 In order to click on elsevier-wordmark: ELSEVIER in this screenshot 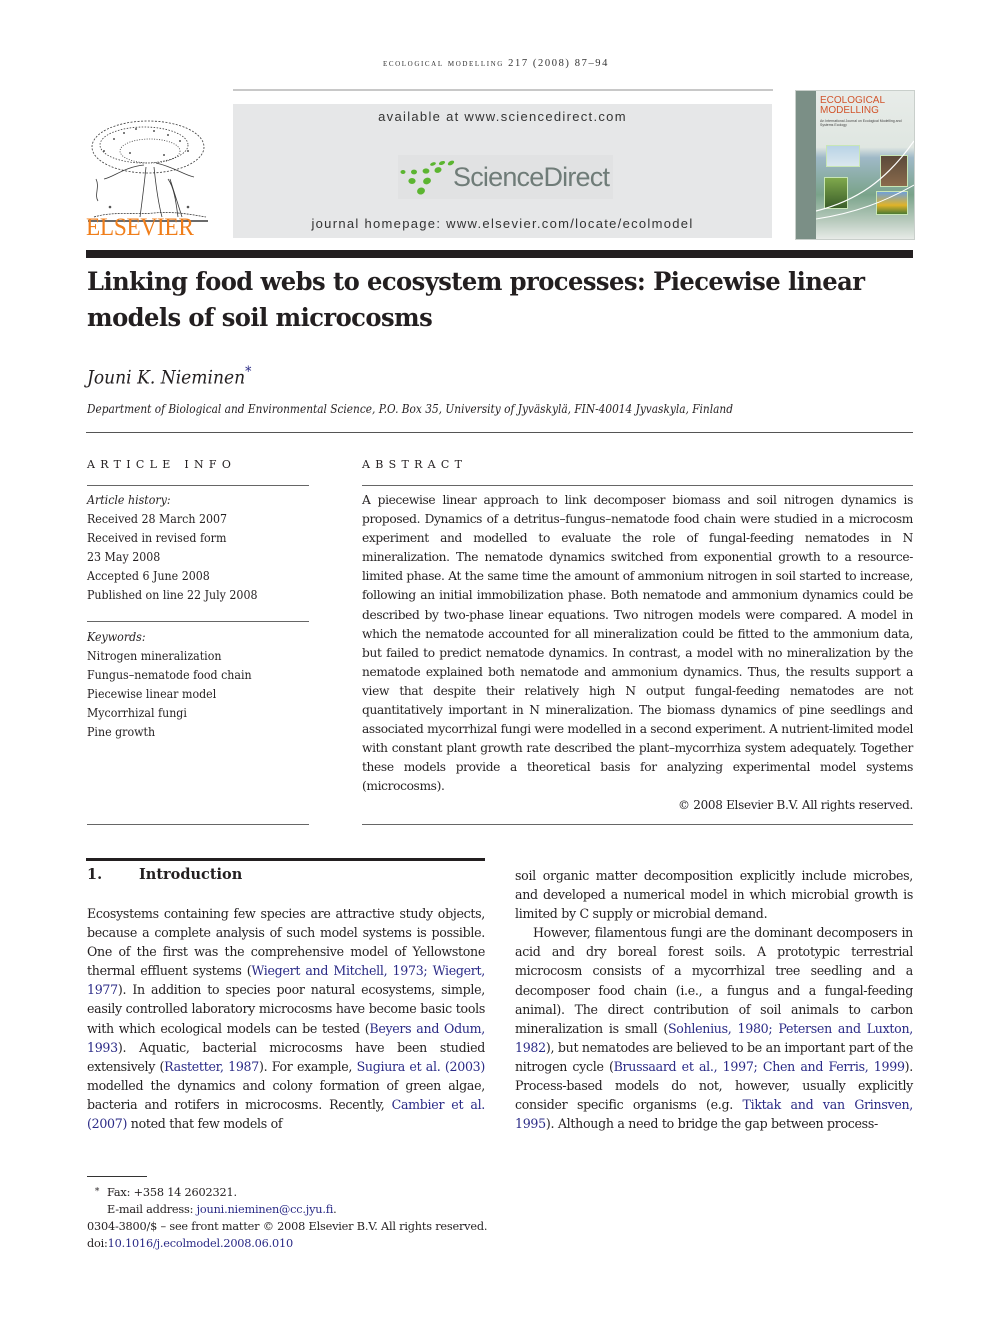, I will do `click(140, 227)`.